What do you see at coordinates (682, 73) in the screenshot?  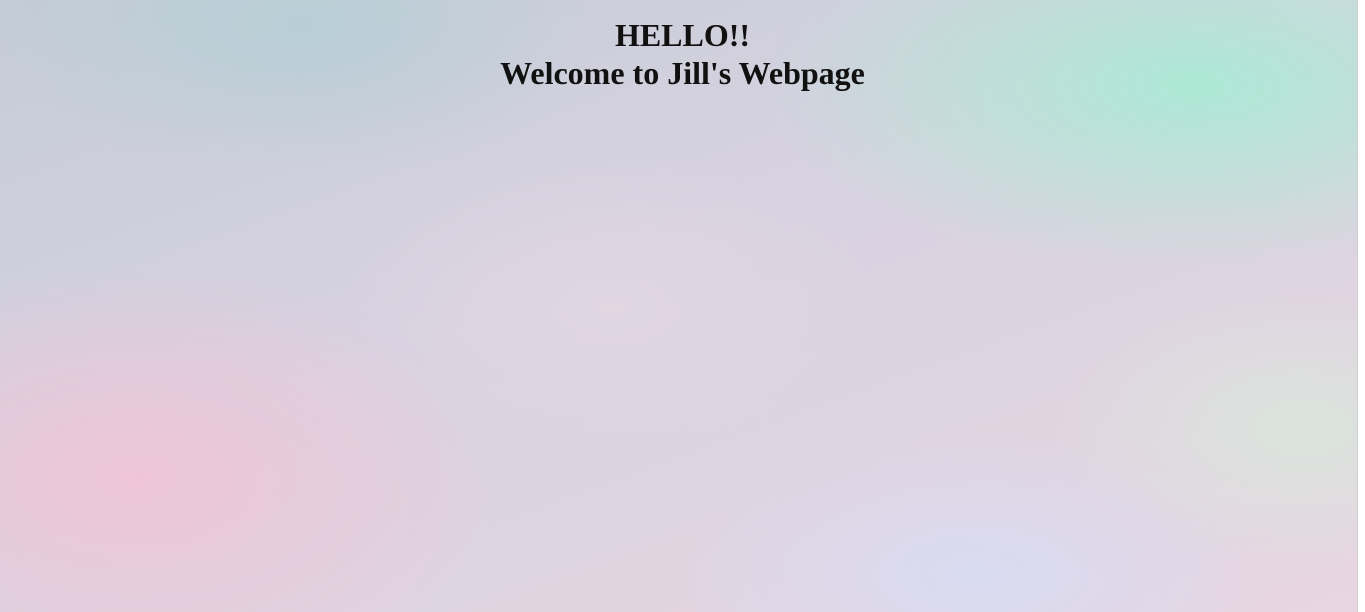 I see `welcome-heading: Welcome to Jill's Webpage` at bounding box center [682, 73].